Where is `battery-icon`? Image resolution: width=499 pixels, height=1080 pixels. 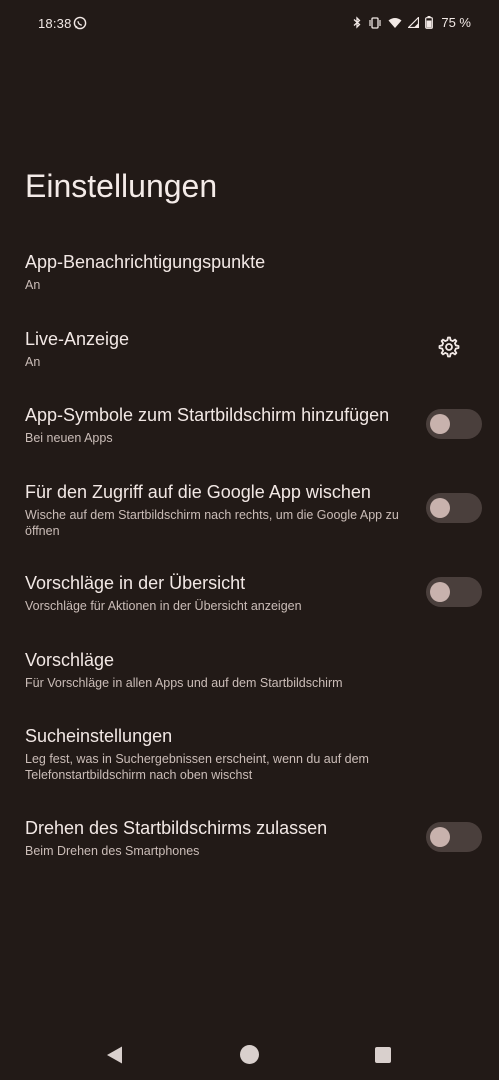
battery-icon is located at coordinates (429, 22).